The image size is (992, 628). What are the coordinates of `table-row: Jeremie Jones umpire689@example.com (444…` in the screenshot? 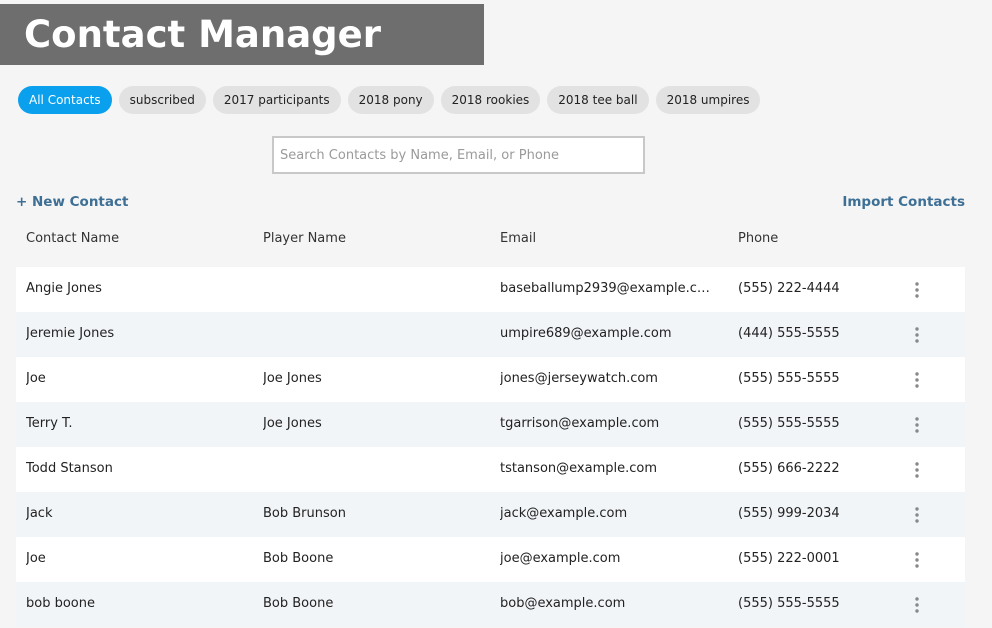 It's located at (490, 334).